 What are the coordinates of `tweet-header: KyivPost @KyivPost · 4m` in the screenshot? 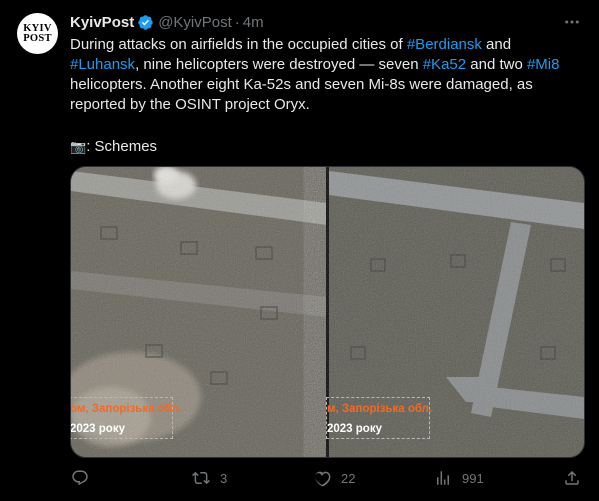 It's located at (167, 22).